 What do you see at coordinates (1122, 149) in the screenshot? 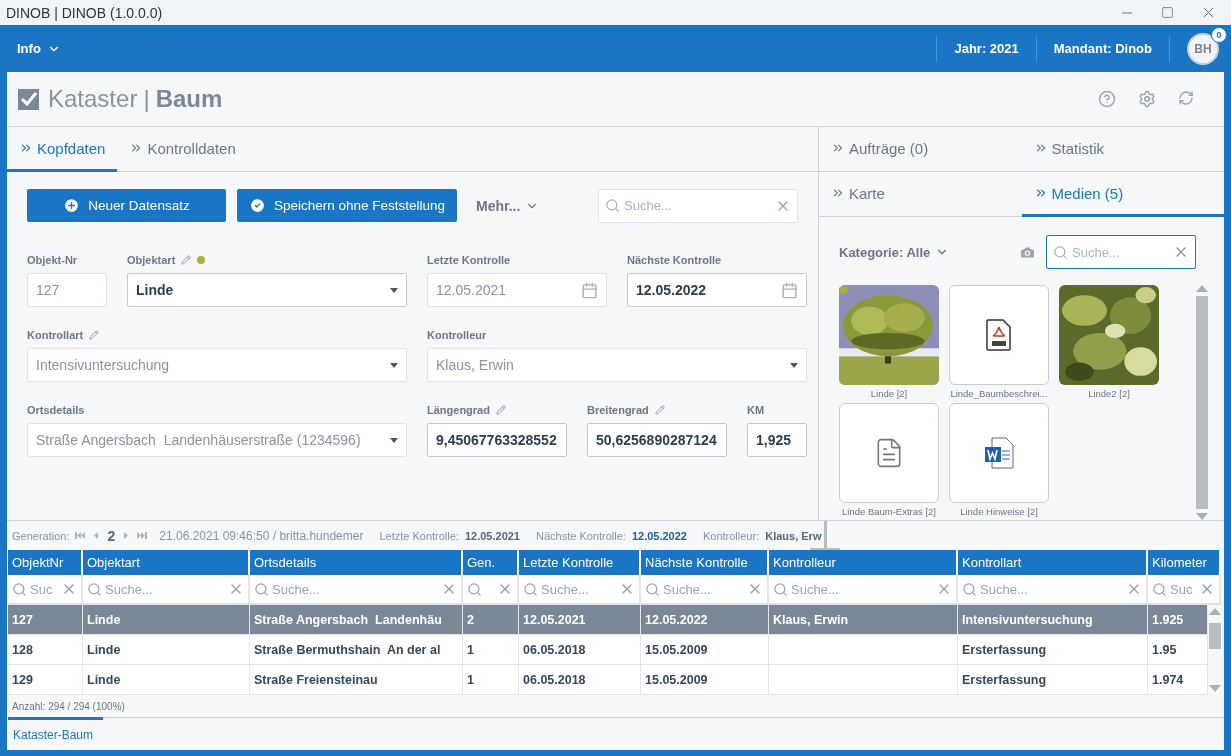
I see `tab: Statistik` at bounding box center [1122, 149].